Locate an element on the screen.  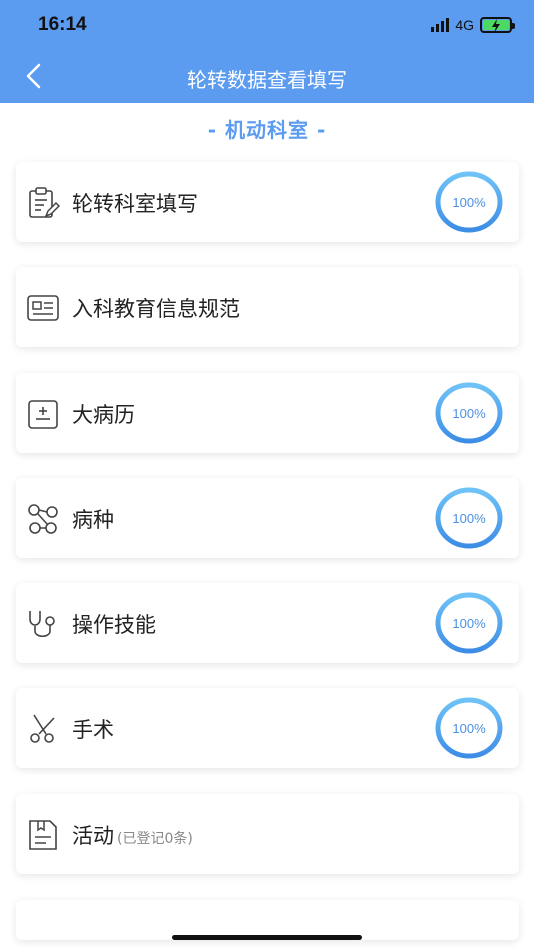
item-label: 入科教育信息规范 is located at coordinates (156, 309).